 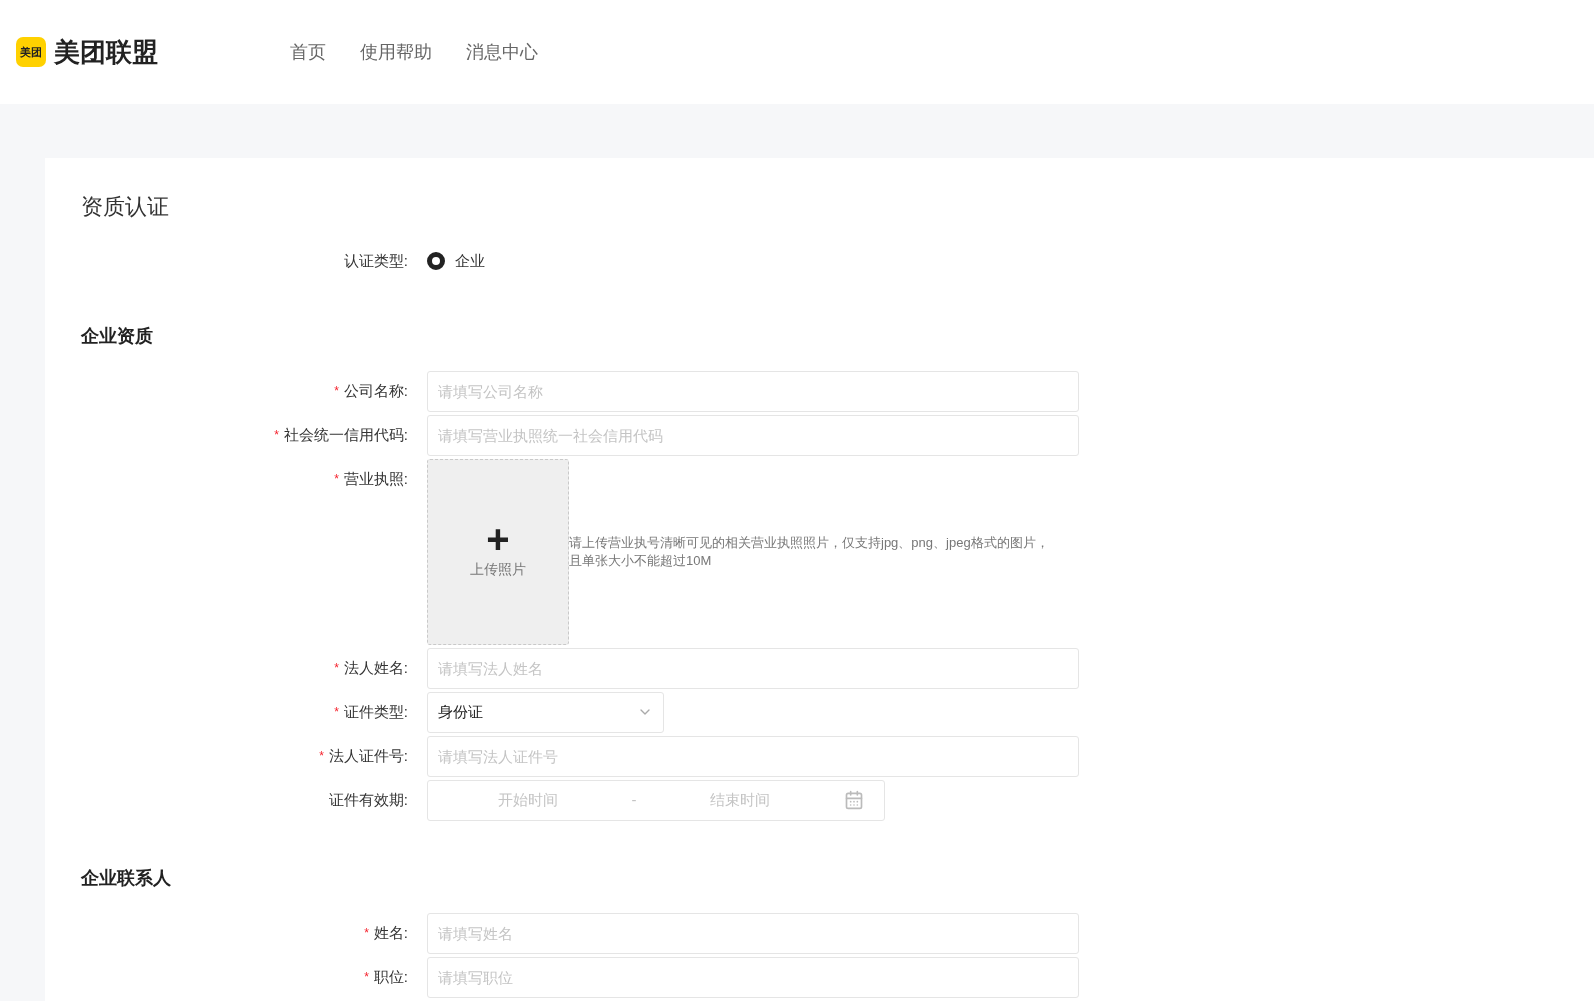 What do you see at coordinates (375, 478) in the screenshot?
I see `field-label: 营业执照:` at bounding box center [375, 478].